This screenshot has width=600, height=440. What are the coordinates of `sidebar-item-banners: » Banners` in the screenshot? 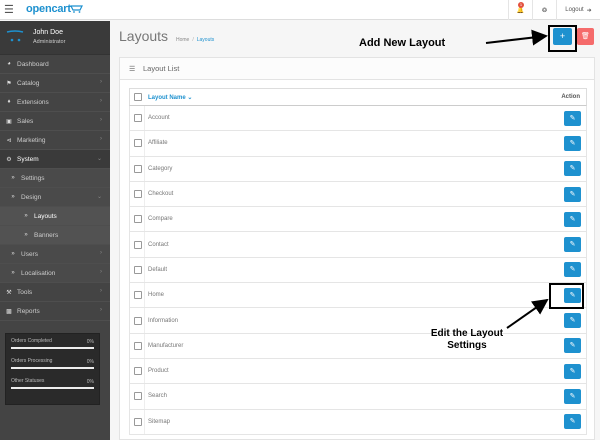 It's located at (55, 235).